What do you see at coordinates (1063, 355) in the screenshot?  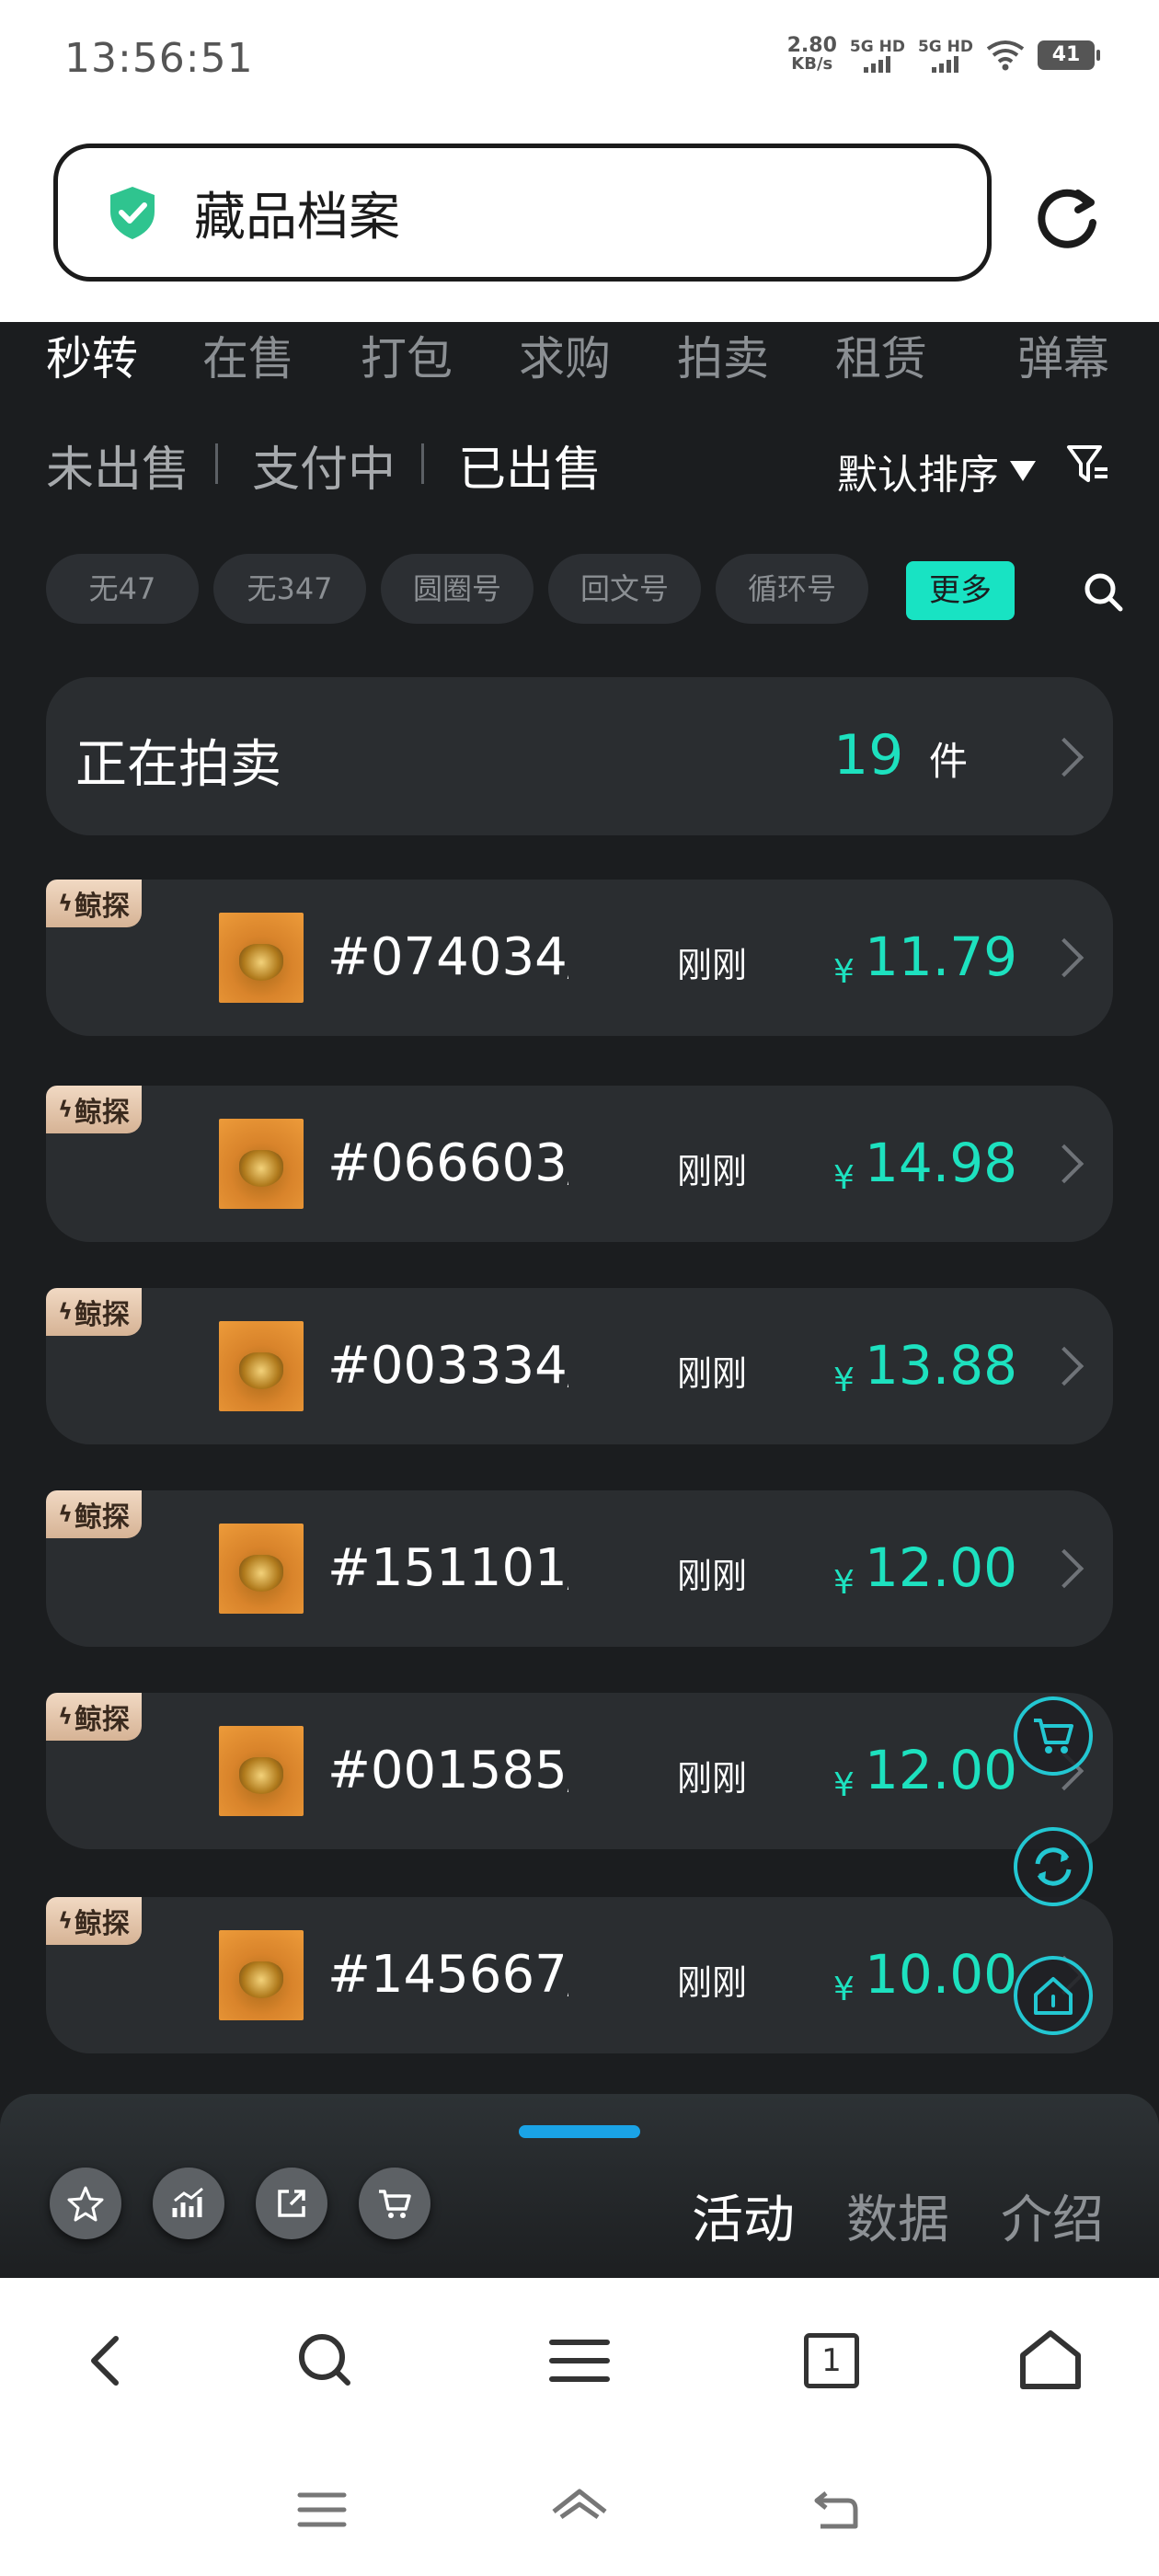 I see `tab-danmu: 弹幕` at bounding box center [1063, 355].